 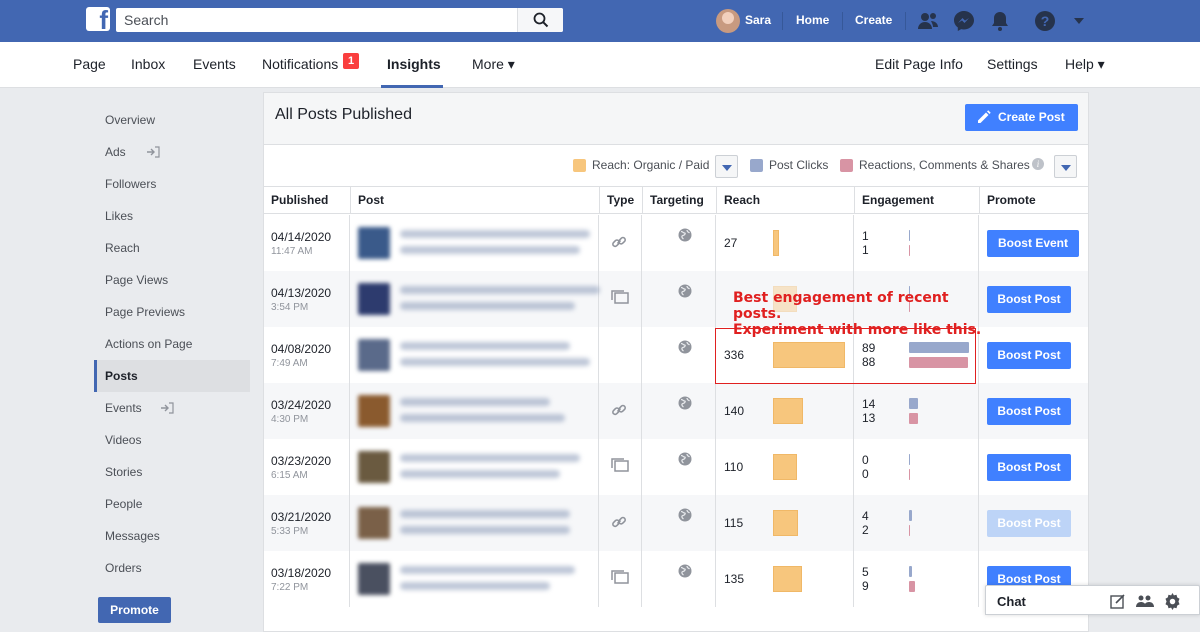 I want to click on sidebar-item-page-views: Page Views, so click(x=172, y=280).